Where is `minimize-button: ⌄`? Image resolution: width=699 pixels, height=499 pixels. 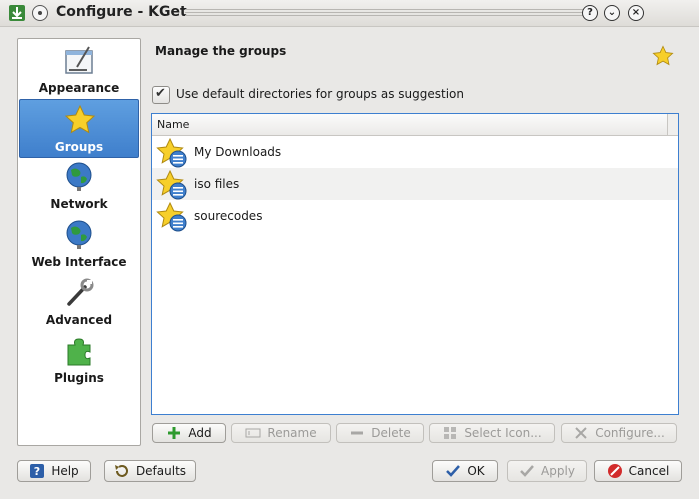 minimize-button: ⌄ is located at coordinates (612, 13).